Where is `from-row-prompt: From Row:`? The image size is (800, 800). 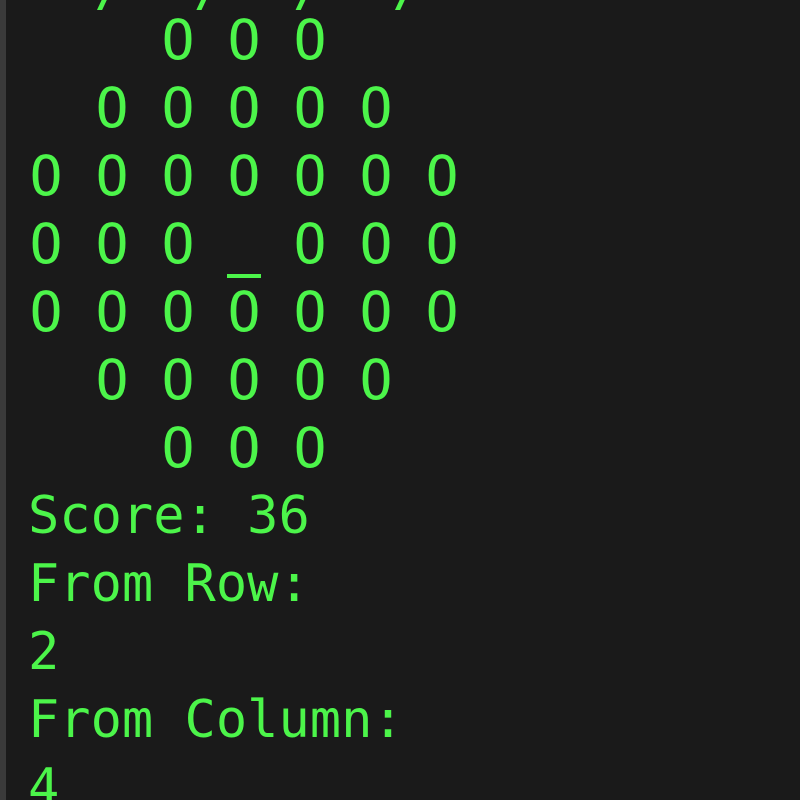
from-row-prompt: From Row: is located at coordinates (169, 584).